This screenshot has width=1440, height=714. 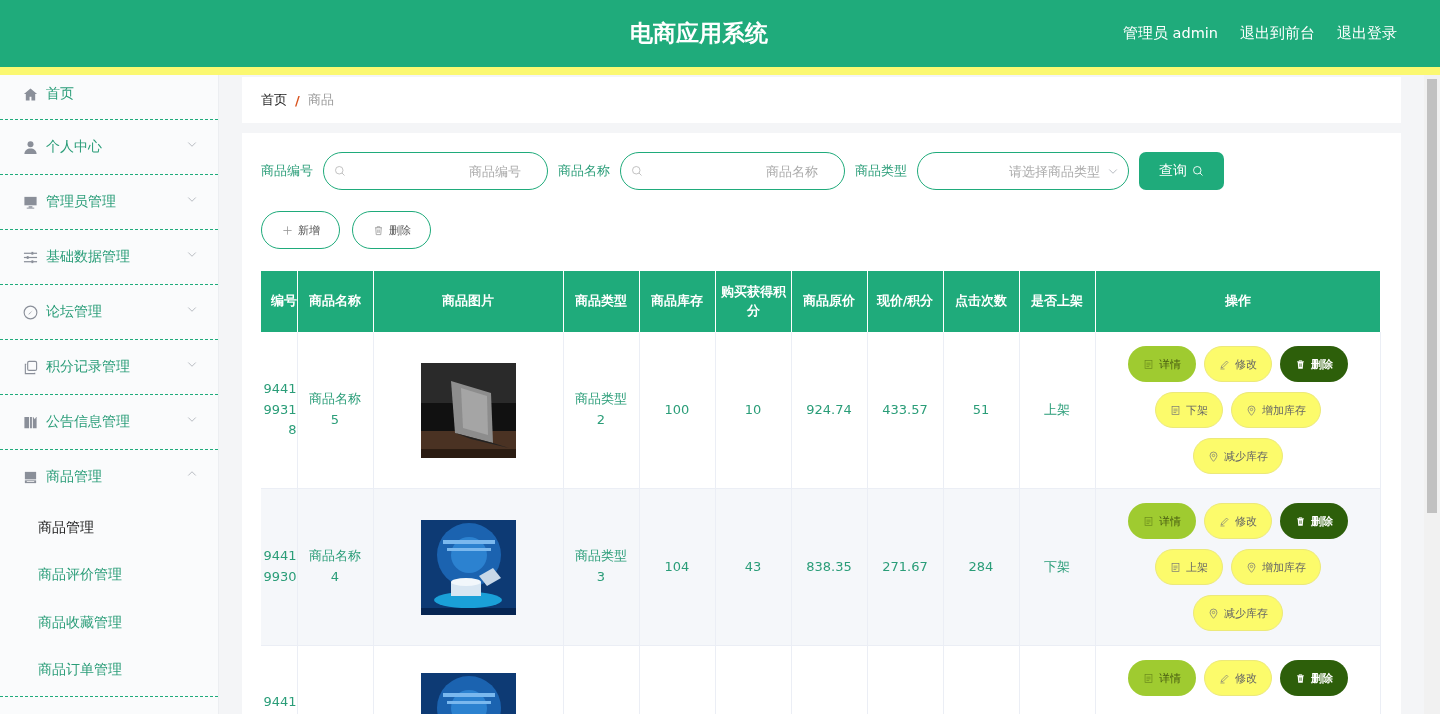 I want to click on shelf-toggle-button: 下架, so click(x=1188, y=410).